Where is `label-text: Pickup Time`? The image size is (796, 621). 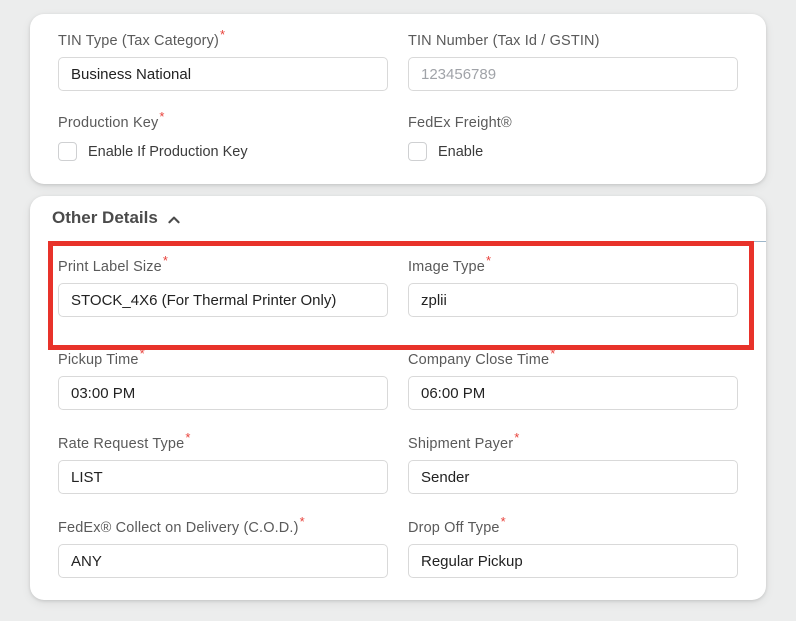
label-text: Pickup Time is located at coordinates (98, 360).